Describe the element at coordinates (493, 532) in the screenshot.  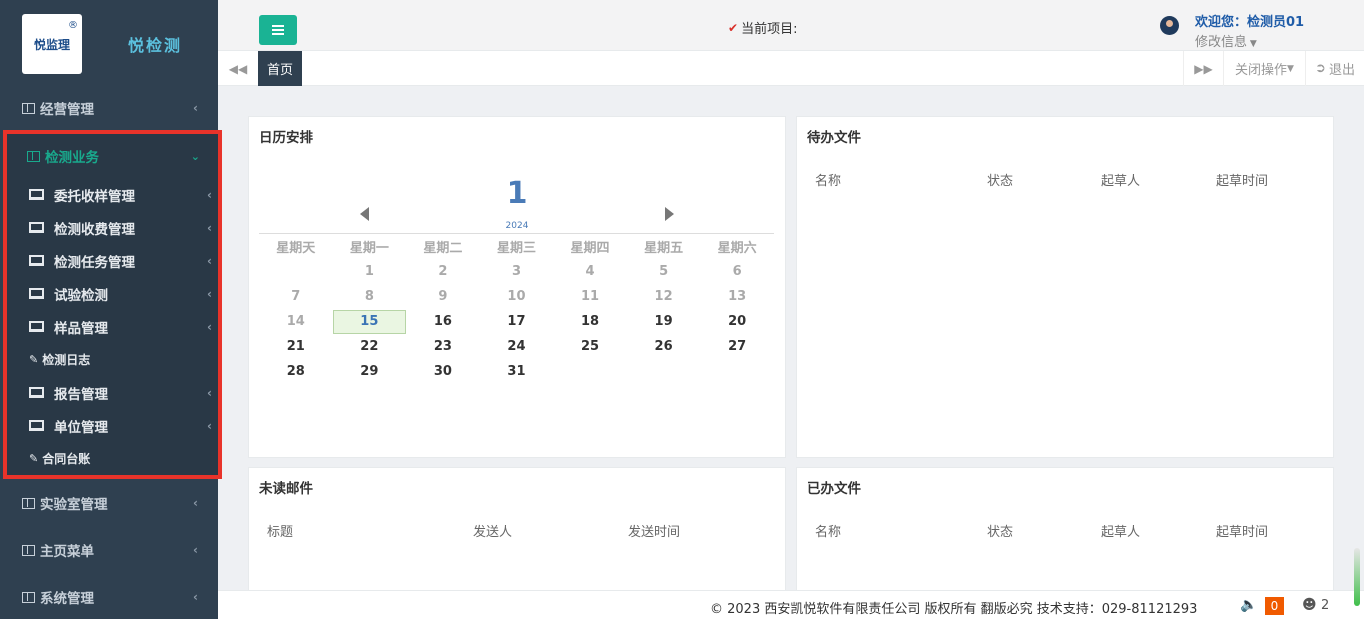
I see `column-header: 发送人` at that location.